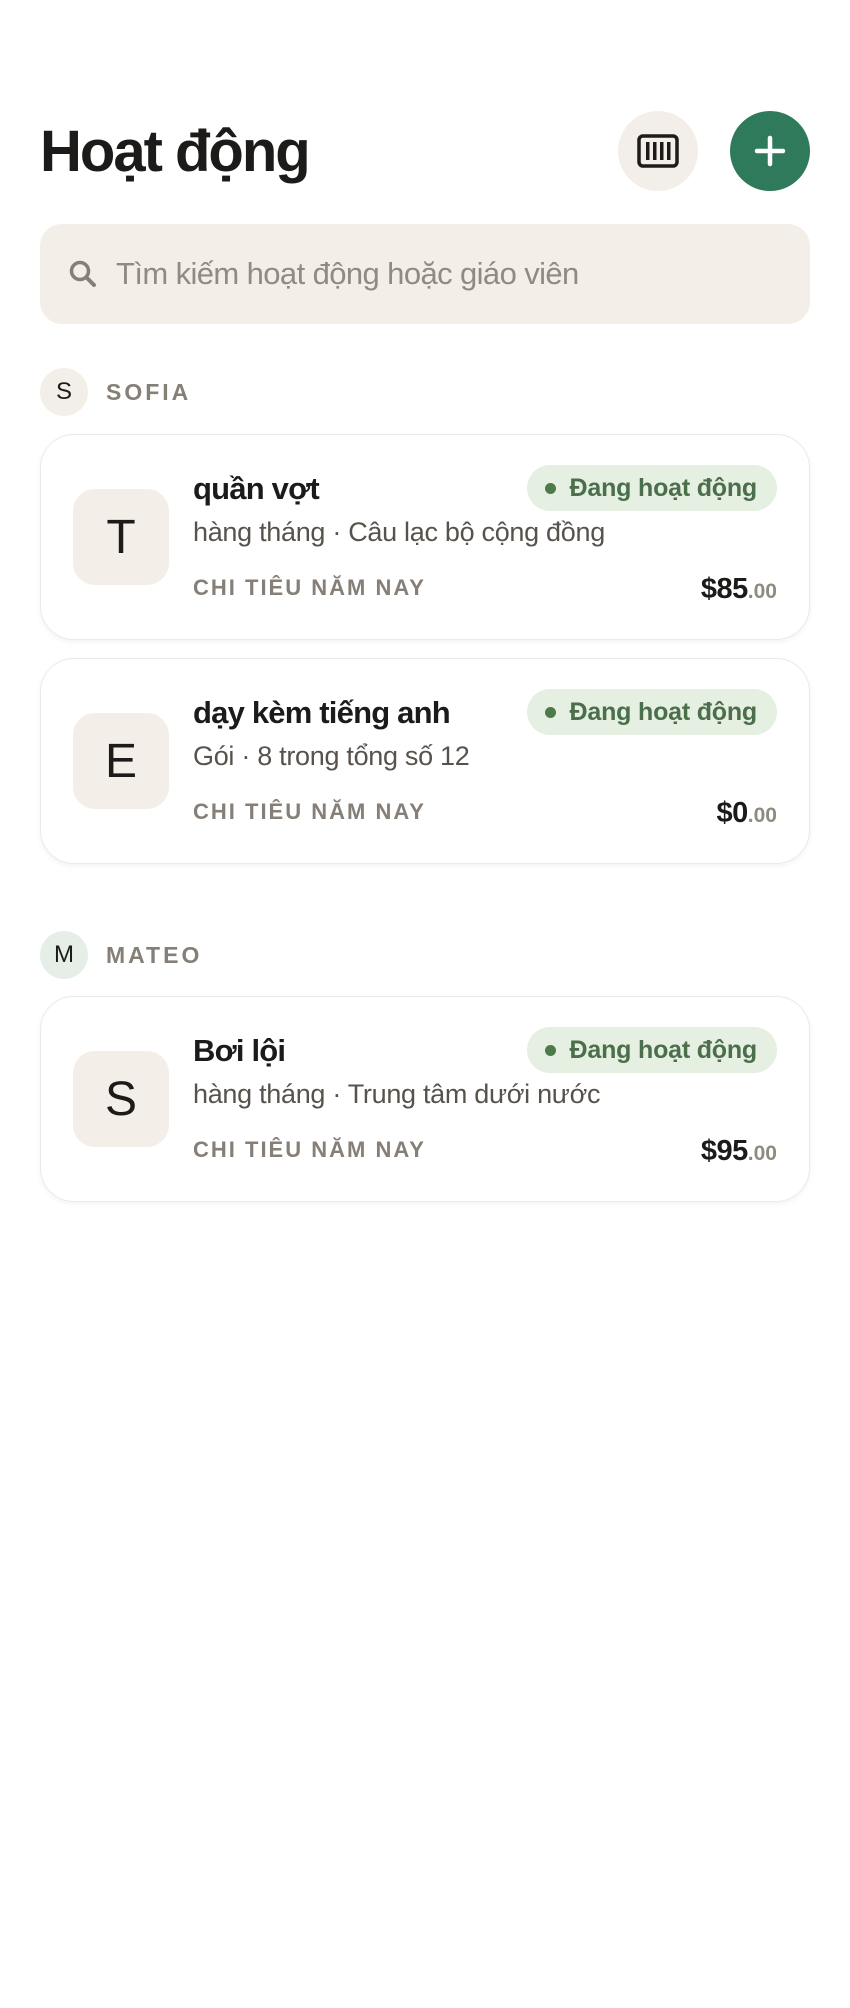 The width and height of the screenshot is (850, 2008). I want to click on search-bar, so click(425, 274).